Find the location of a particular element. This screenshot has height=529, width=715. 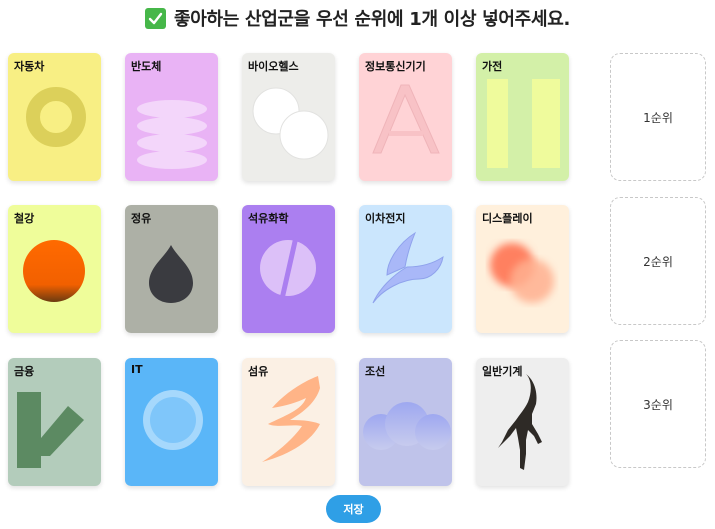

card-label: 정유 is located at coordinates (141, 218).